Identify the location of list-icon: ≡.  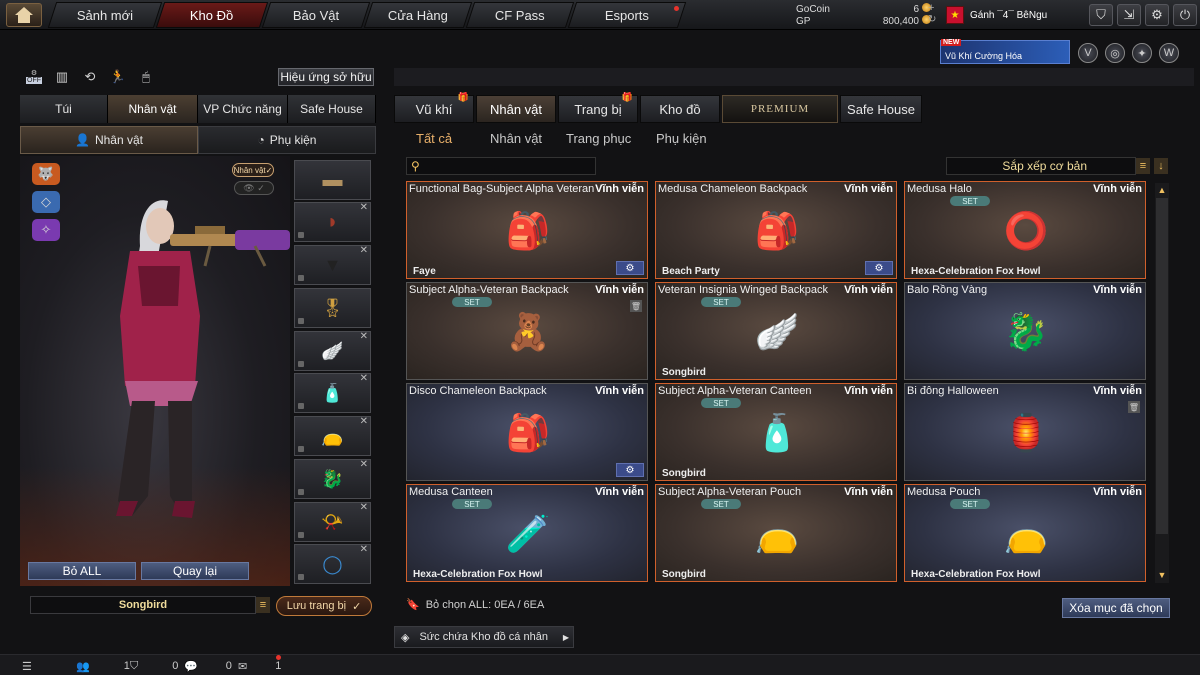
(263, 605).